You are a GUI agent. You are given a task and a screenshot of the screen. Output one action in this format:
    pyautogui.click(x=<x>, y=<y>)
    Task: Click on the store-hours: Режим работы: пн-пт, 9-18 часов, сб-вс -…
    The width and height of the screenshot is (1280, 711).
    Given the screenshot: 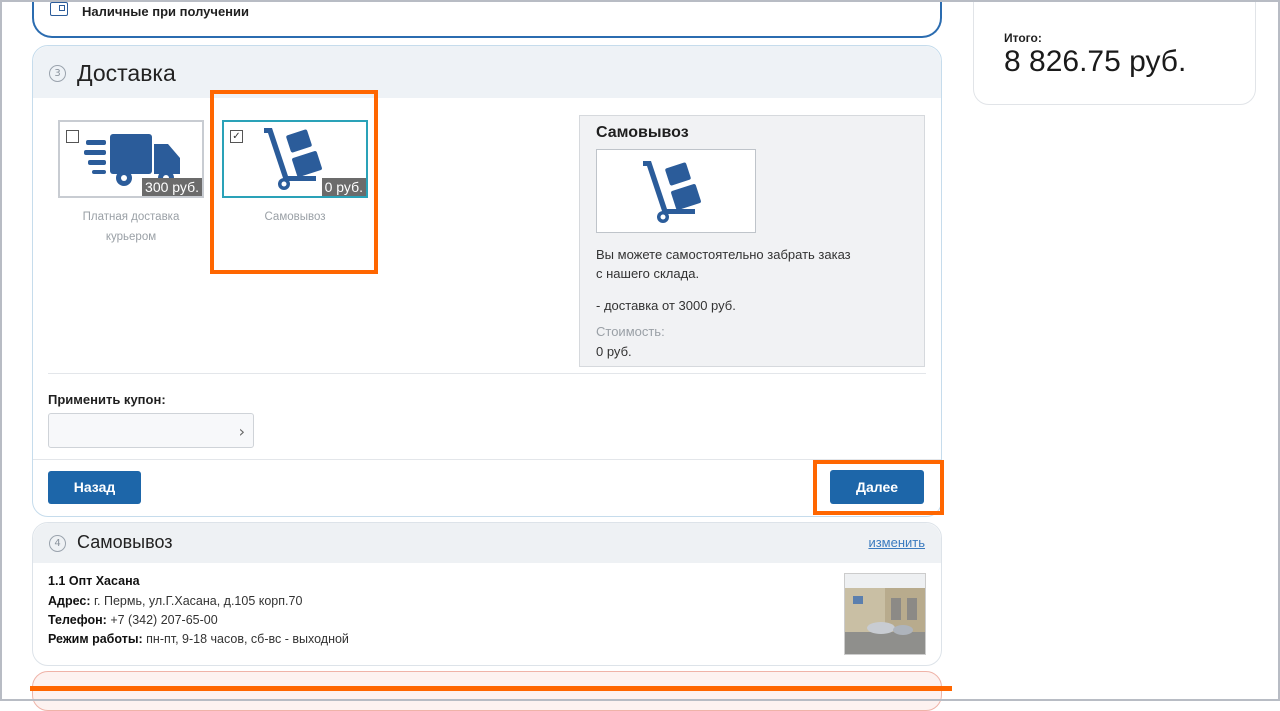 What is the action you would take?
    pyautogui.click(x=198, y=639)
    